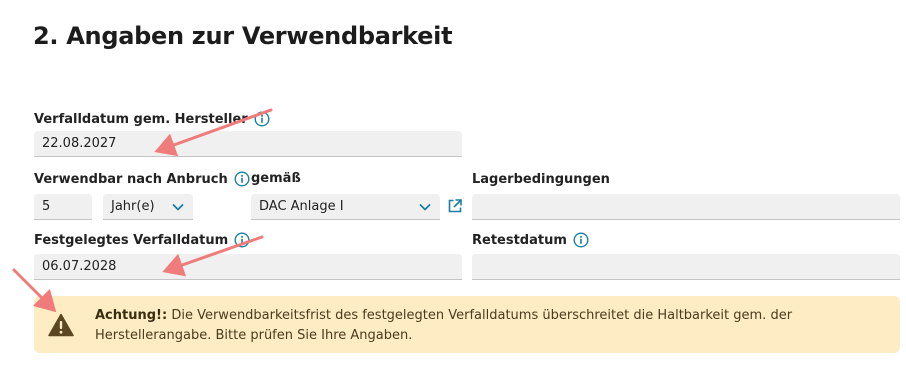  Describe the element at coordinates (455, 206) in the screenshot. I see `external-link-icon` at that location.